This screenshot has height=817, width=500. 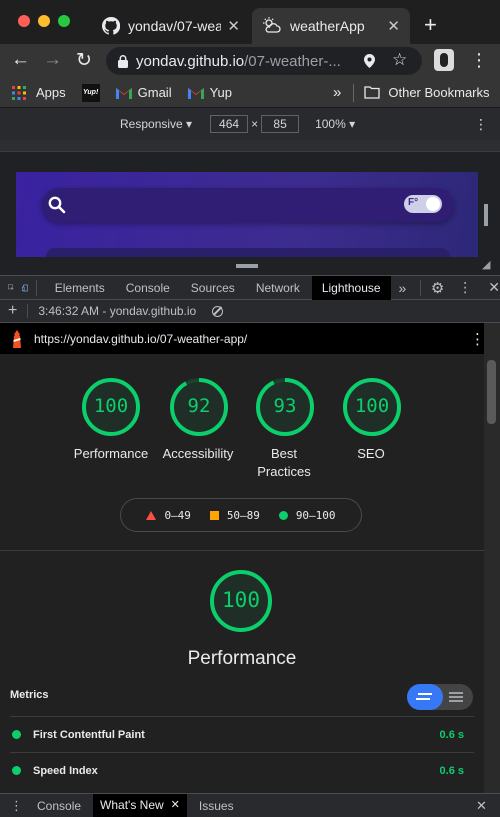 I want to click on metrics-view-toggle, so click(x=440, y=697).